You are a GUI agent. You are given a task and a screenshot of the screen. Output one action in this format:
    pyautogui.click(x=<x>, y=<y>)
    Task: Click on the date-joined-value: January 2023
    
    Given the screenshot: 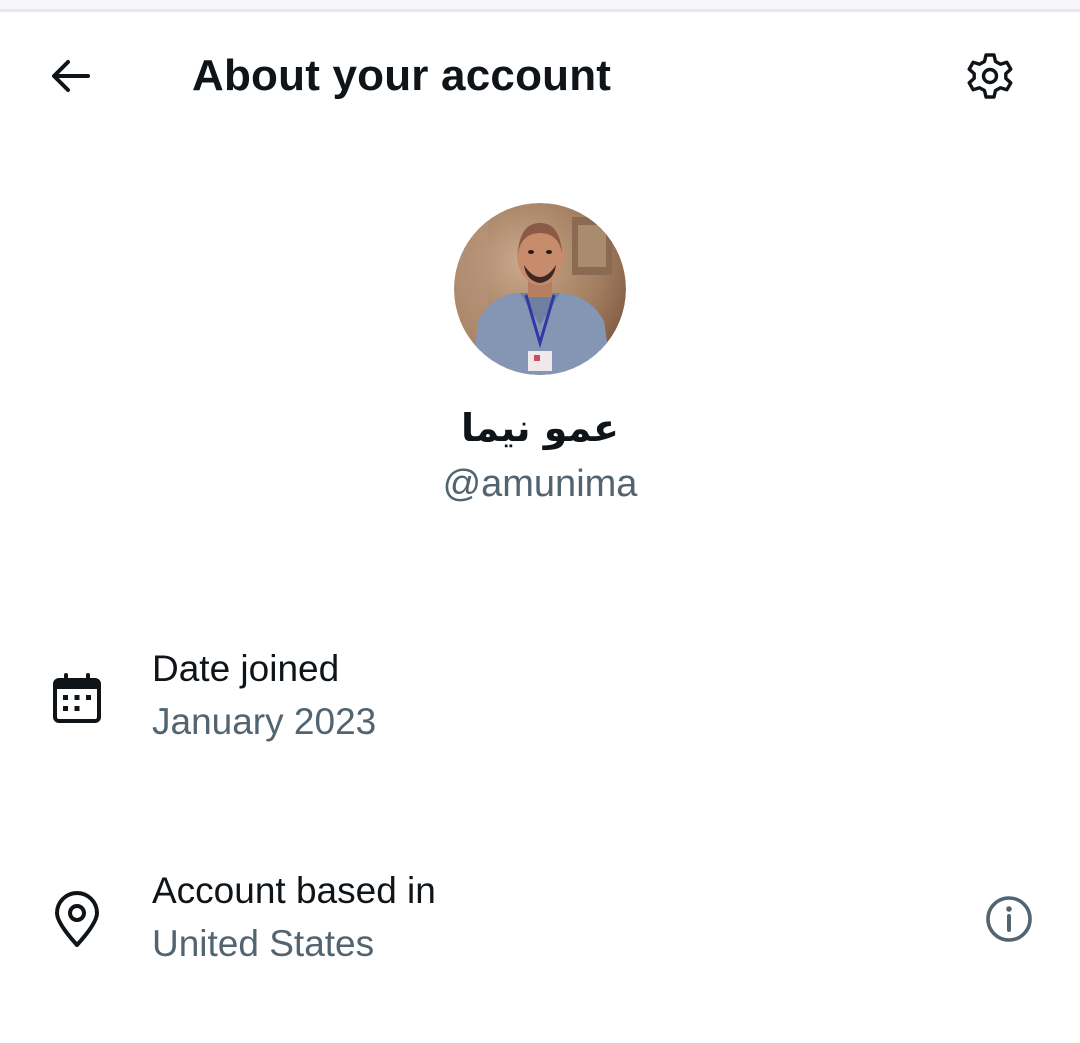 What is the action you would take?
    pyautogui.click(x=264, y=721)
    